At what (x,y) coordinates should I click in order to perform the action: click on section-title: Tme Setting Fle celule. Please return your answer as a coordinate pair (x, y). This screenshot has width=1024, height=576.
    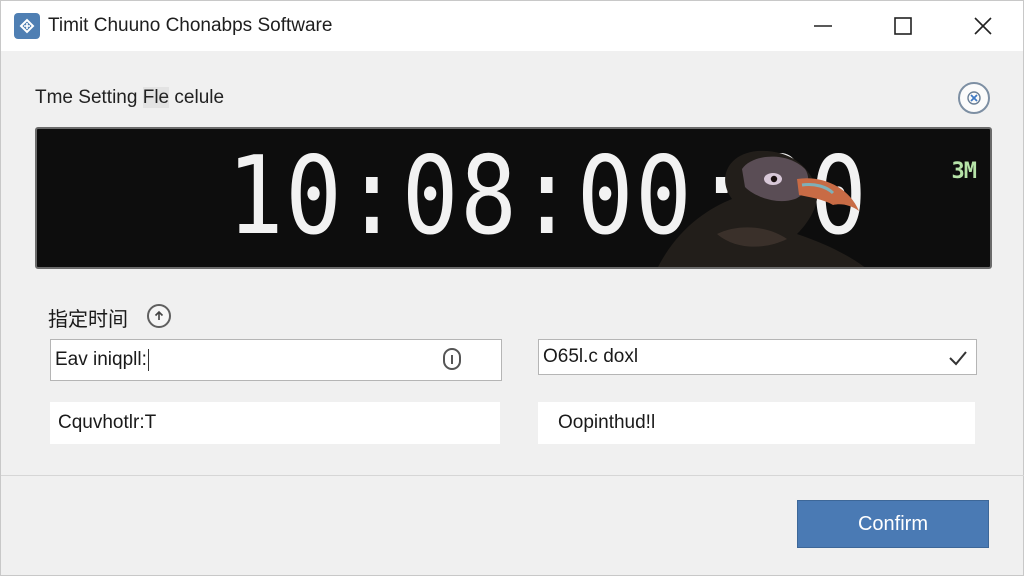
    Looking at the image, I should click on (129, 98).